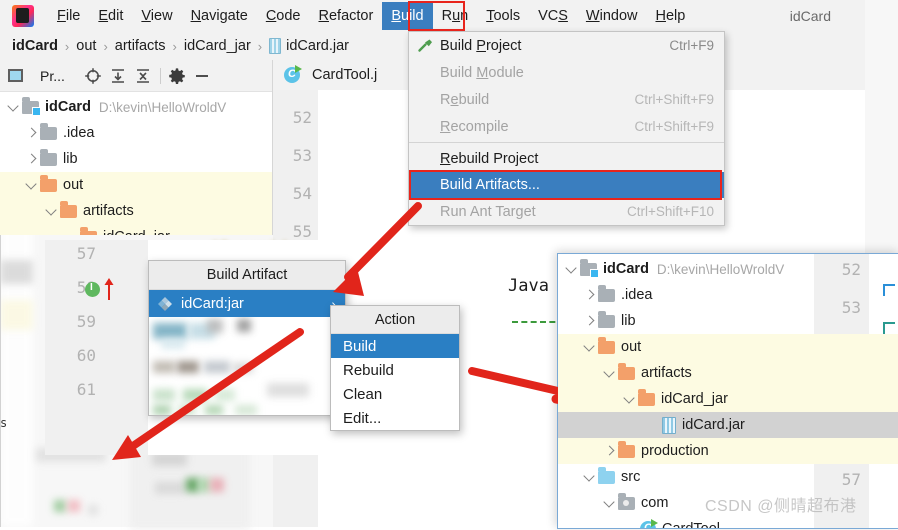 The image size is (898, 530). I want to click on menu-file: File, so click(68, 16).